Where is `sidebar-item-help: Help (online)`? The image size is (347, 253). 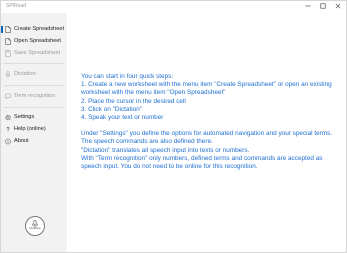
sidebar-item-help: Help (online) is located at coordinates (34, 129).